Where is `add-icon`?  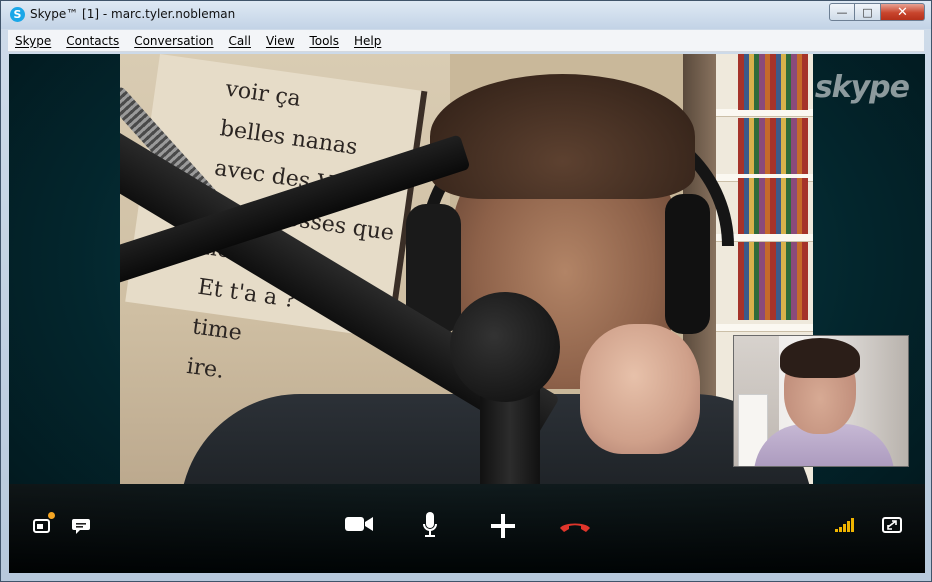
add-icon is located at coordinates (503, 526).